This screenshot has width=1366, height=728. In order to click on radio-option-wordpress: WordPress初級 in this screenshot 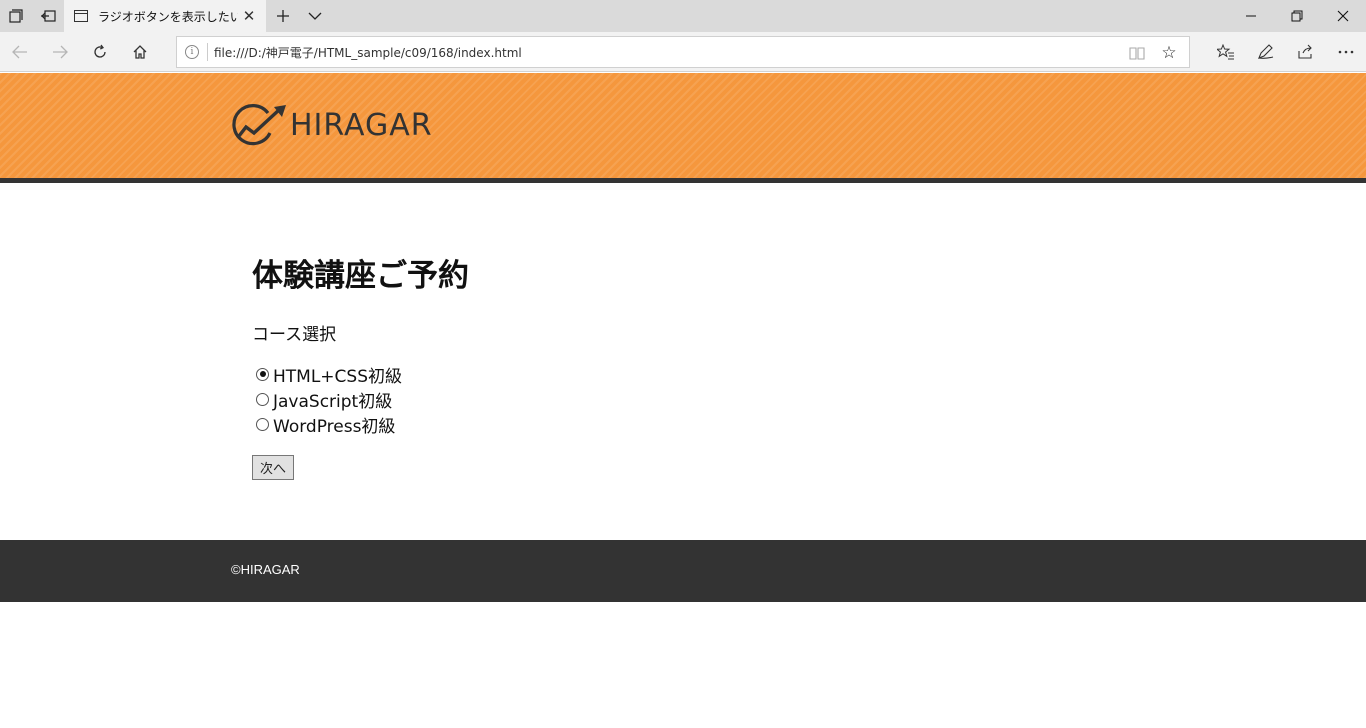, I will do `click(325, 424)`.